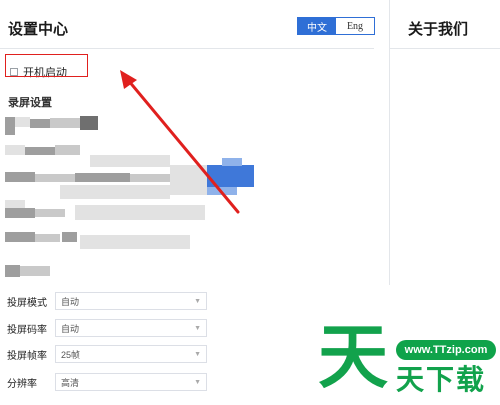 The image size is (500, 405). I want to click on setting-row-framerate: 投屏帧率 25帧 ▼, so click(107, 354).